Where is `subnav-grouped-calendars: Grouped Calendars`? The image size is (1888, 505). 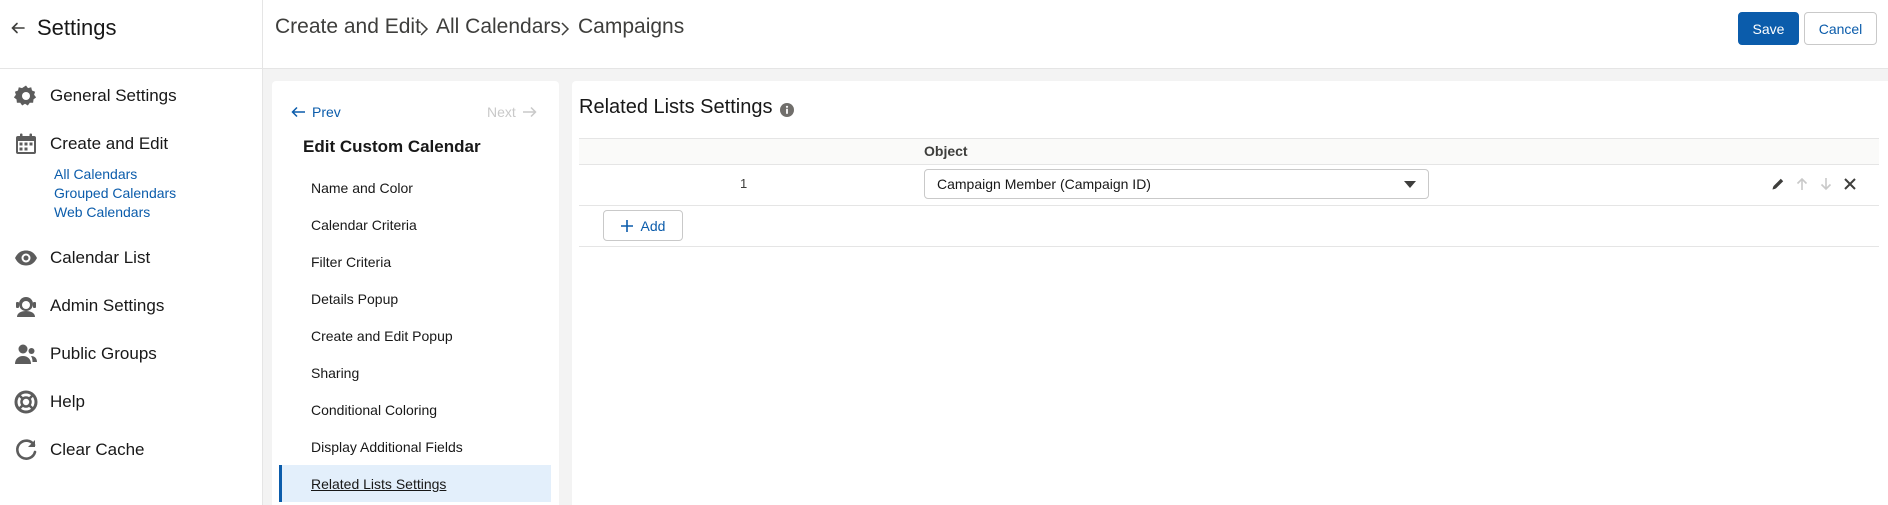 subnav-grouped-calendars: Grouped Calendars is located at coordinates (115, 193).